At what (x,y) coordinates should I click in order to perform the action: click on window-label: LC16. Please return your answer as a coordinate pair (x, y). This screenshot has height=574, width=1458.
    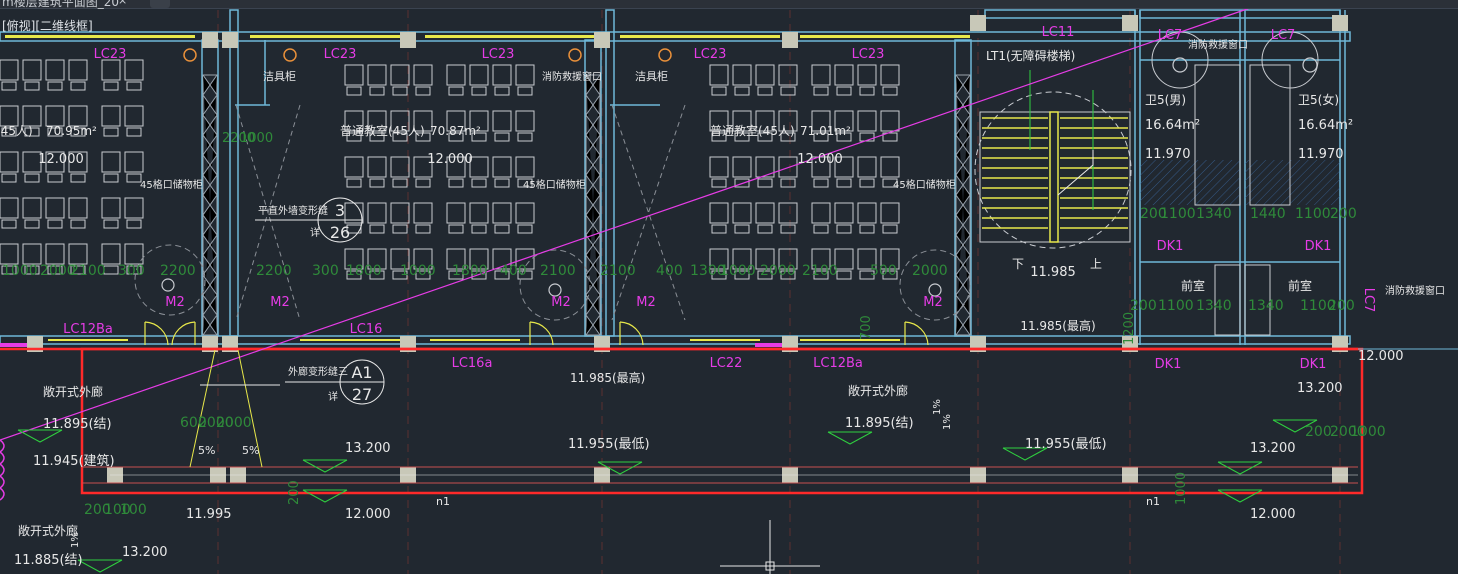
    Looking at the image, I should click on (366, 329).